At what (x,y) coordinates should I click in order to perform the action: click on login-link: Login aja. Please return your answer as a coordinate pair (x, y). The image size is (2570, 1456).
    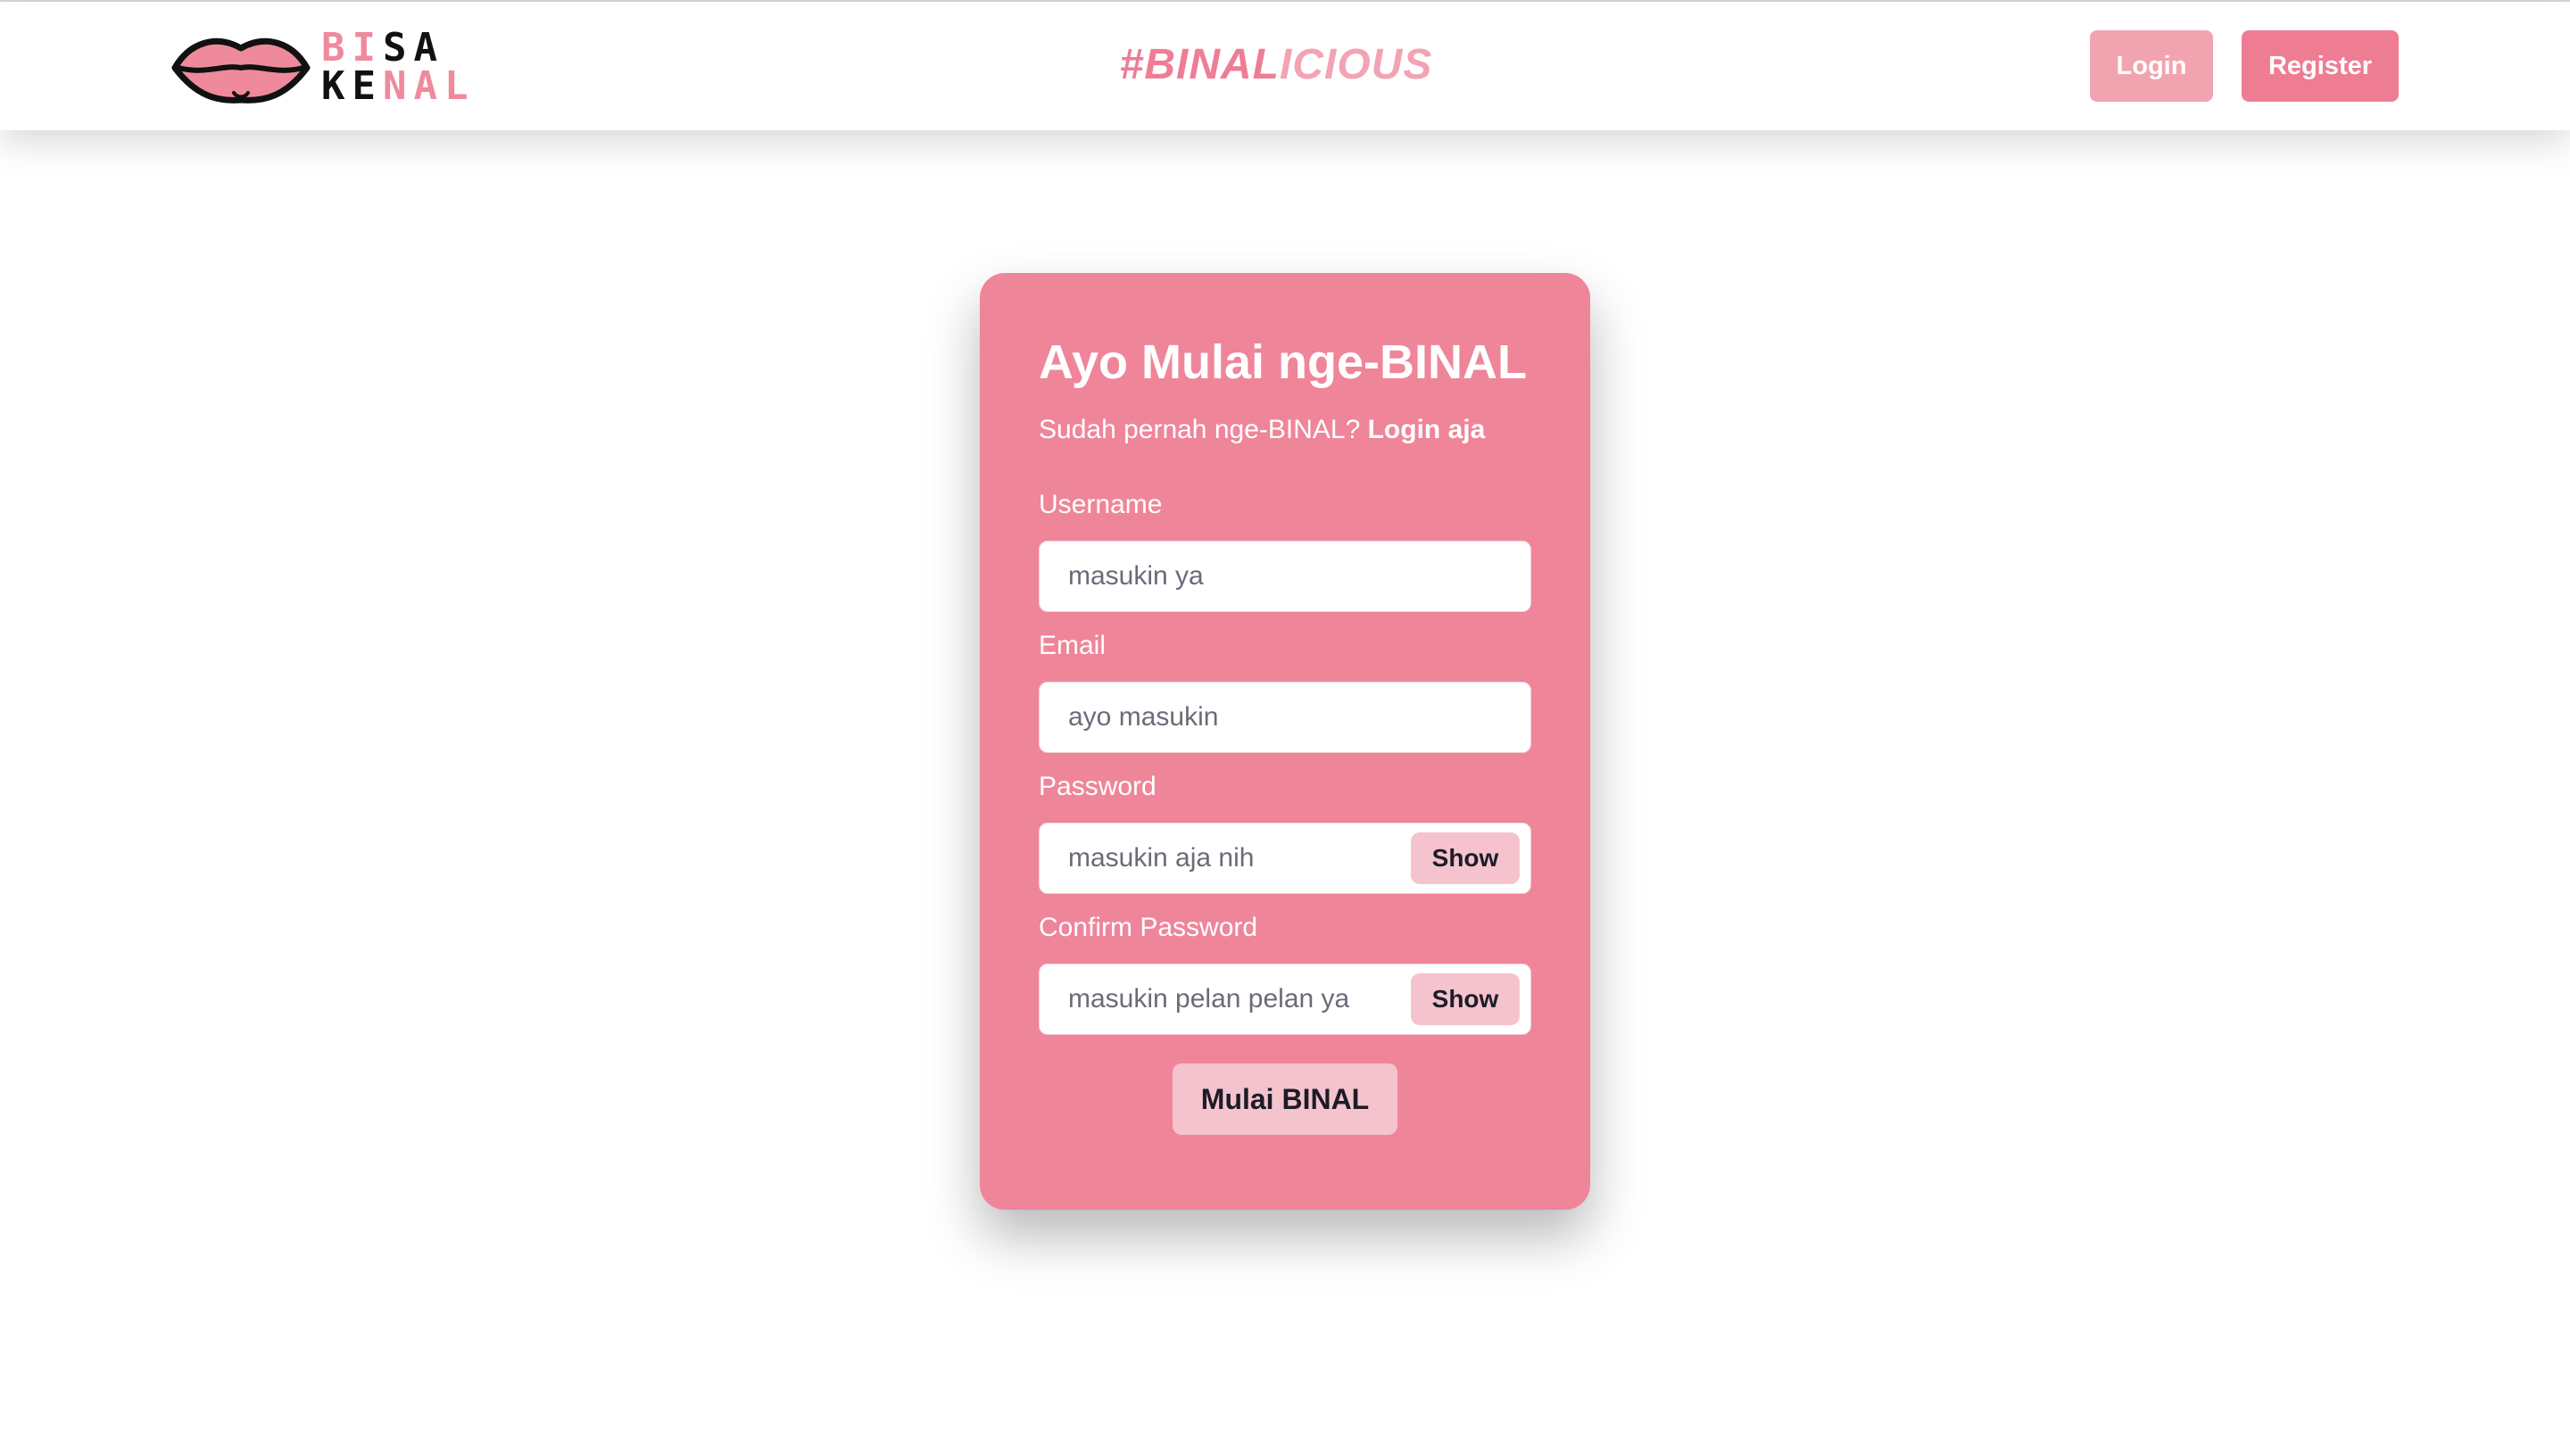
    Looking at the image, I should click on (1427, 430).